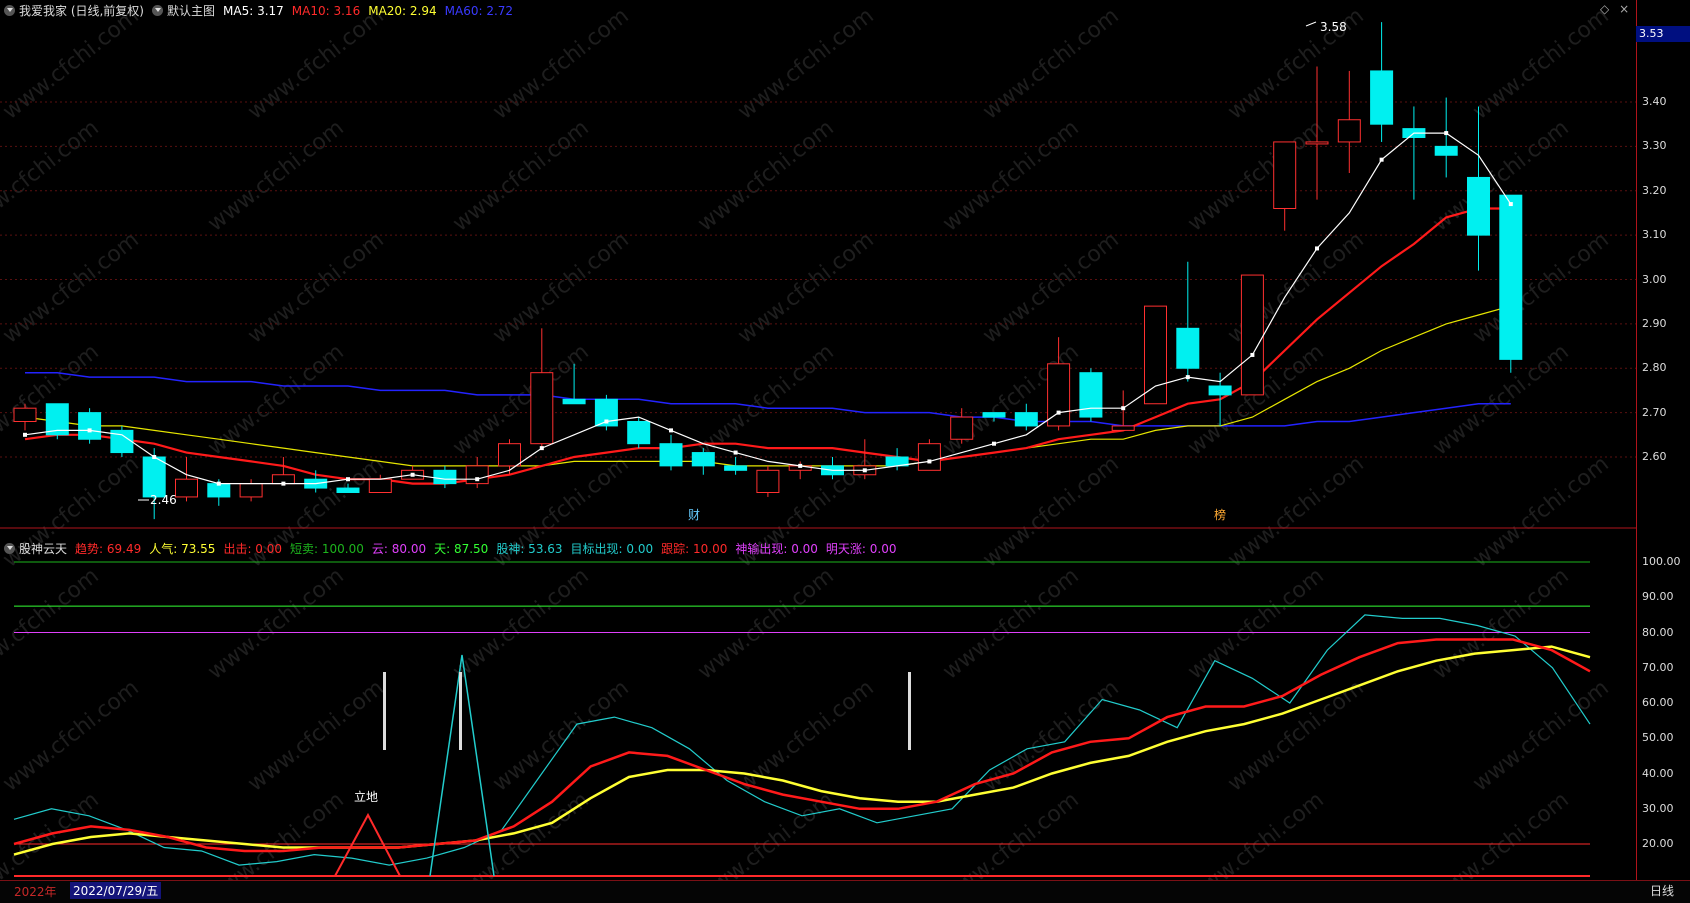 The height and width of the screenshot is (903, 1690). I want to click on marker-cai: 财, so click(694, 515).